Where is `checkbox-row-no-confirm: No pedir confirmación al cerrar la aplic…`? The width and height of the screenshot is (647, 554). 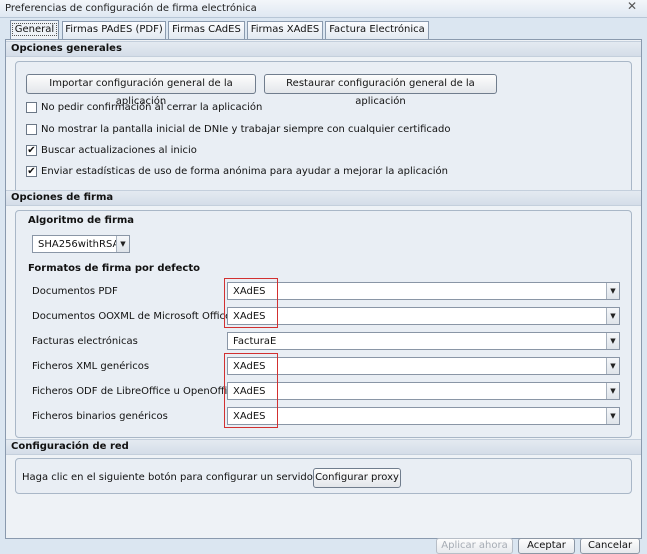
checkbox-row-no-confirm: No pedir confirmación al cerrar la aplic… is located at coordinates (276, 108).